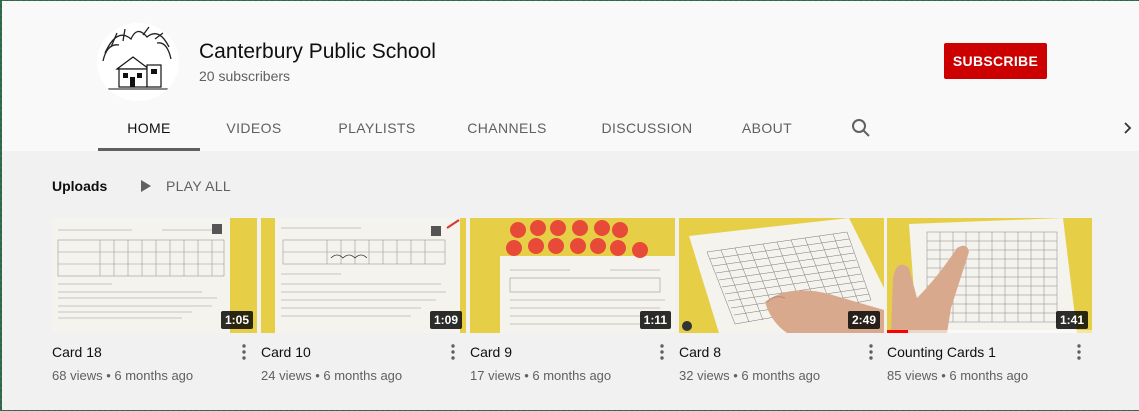  What do you see at coordinates (491, 352) in the screenshot?
I see `video-title: Card 9` at bounding box center [491, 352].